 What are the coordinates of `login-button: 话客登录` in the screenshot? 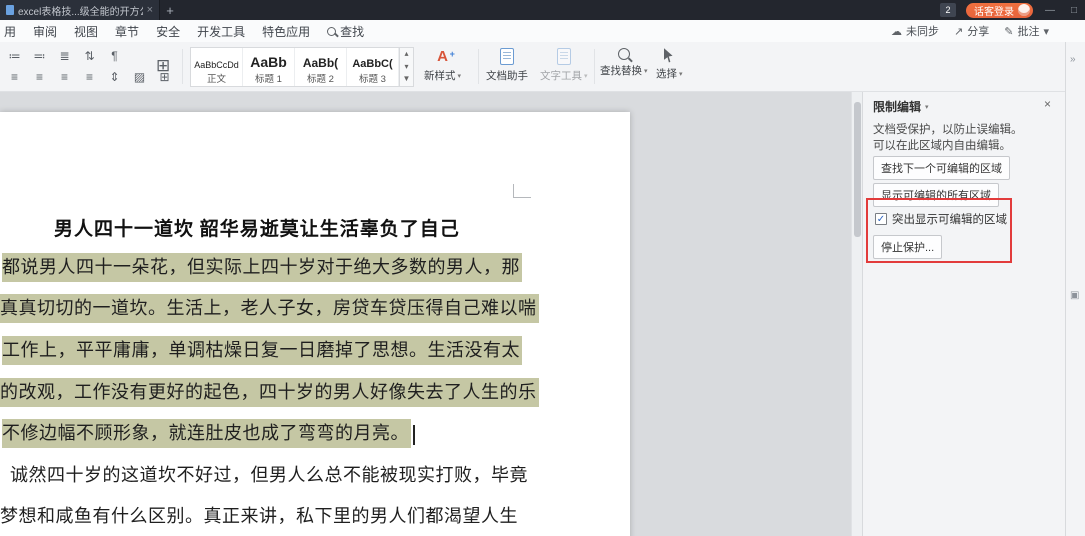 It's located at (999, 10).